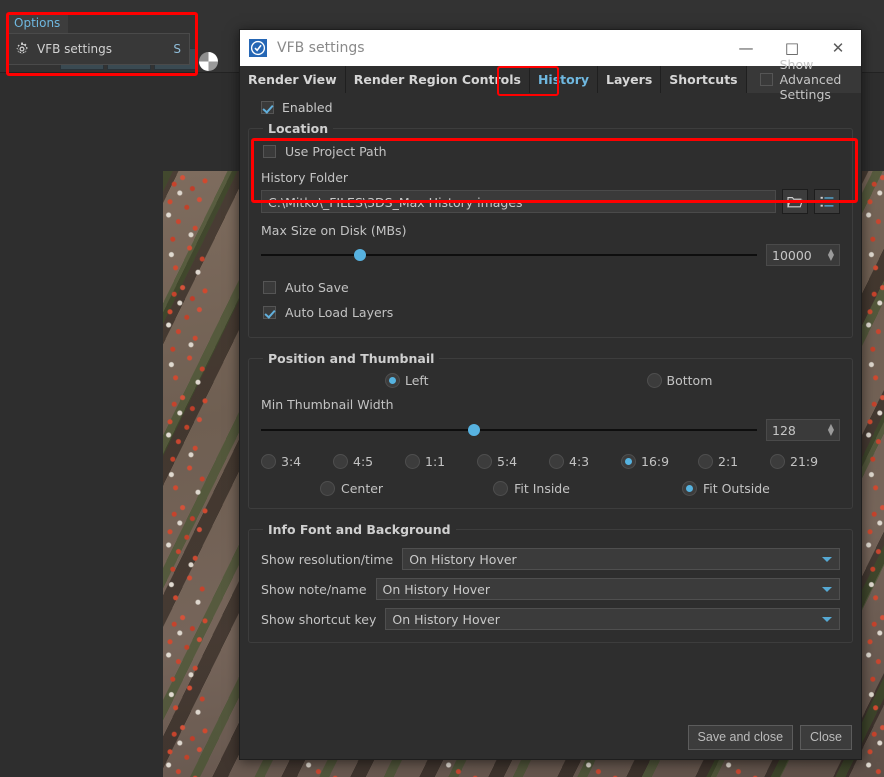 The image size is (884, 777). Describe the element at coordinates (327, 488) in the screenshot. I see `fit-center-radio` at that location.